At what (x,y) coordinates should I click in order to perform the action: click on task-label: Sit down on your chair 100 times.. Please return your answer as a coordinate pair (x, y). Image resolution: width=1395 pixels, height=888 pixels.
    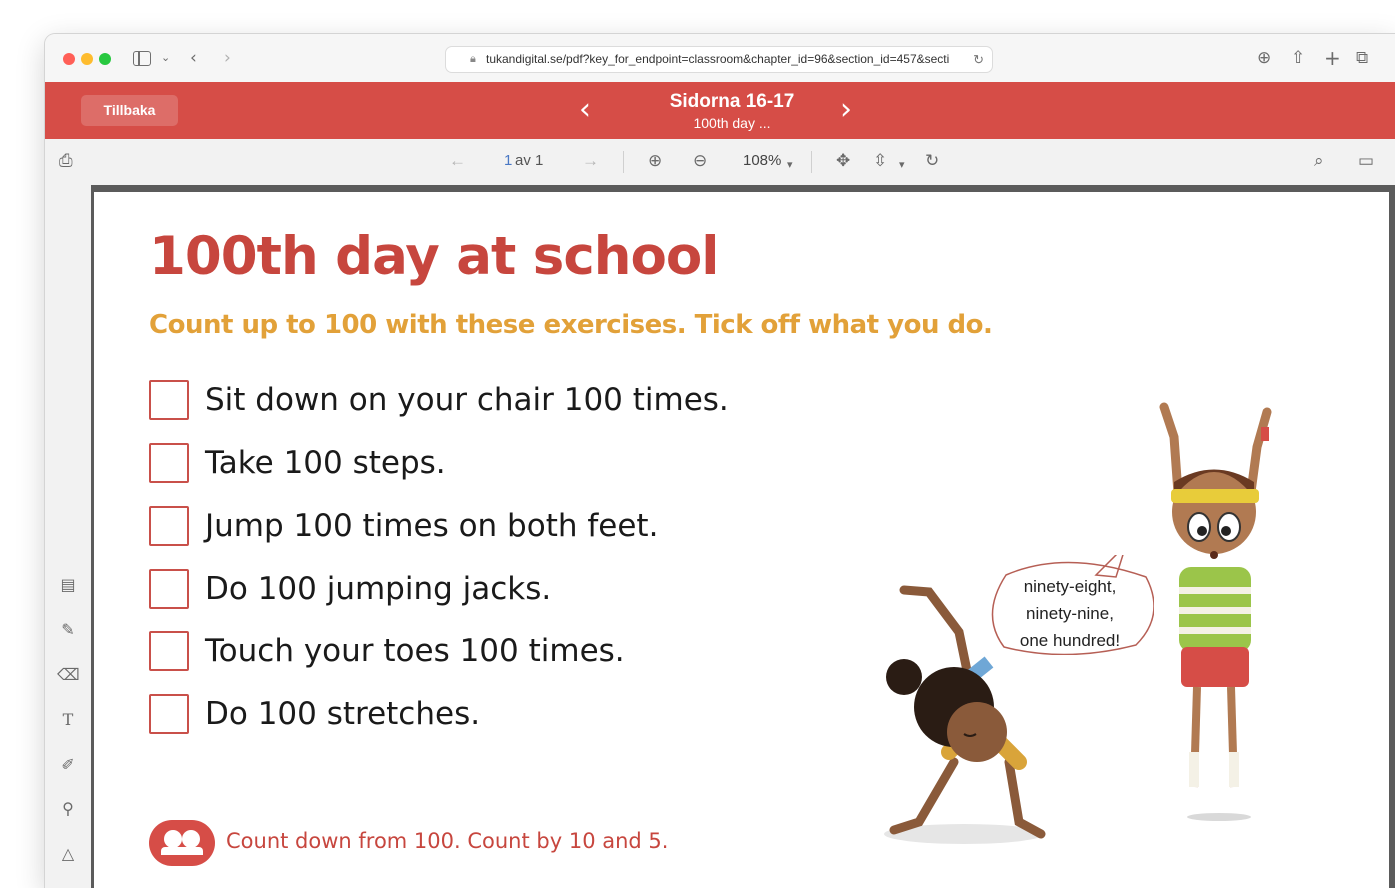
    Looking at the image, I should click on (467, 400).